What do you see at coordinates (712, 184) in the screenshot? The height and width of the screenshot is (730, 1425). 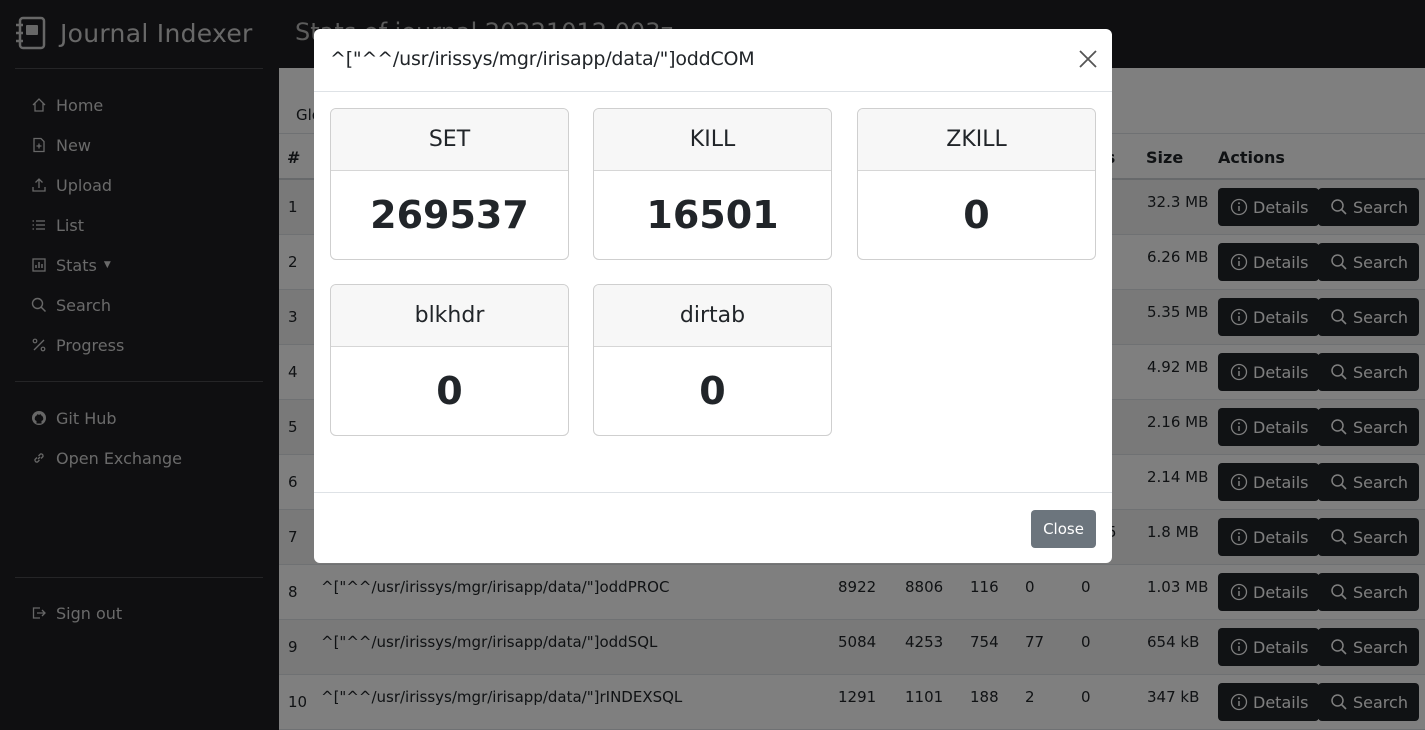 I see `stat-card-kill: KILL 16501` at bounding box center [712, 184].